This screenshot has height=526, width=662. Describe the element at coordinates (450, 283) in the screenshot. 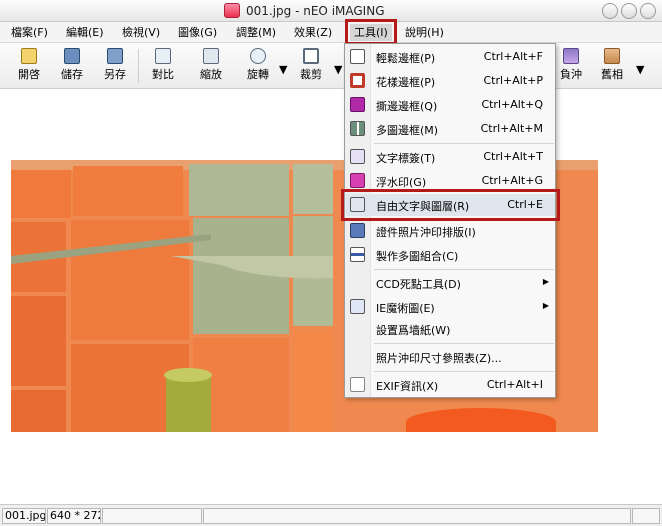

I see `menu-item-ccd-tool: CCD死點工具(D) ▶` at that location.